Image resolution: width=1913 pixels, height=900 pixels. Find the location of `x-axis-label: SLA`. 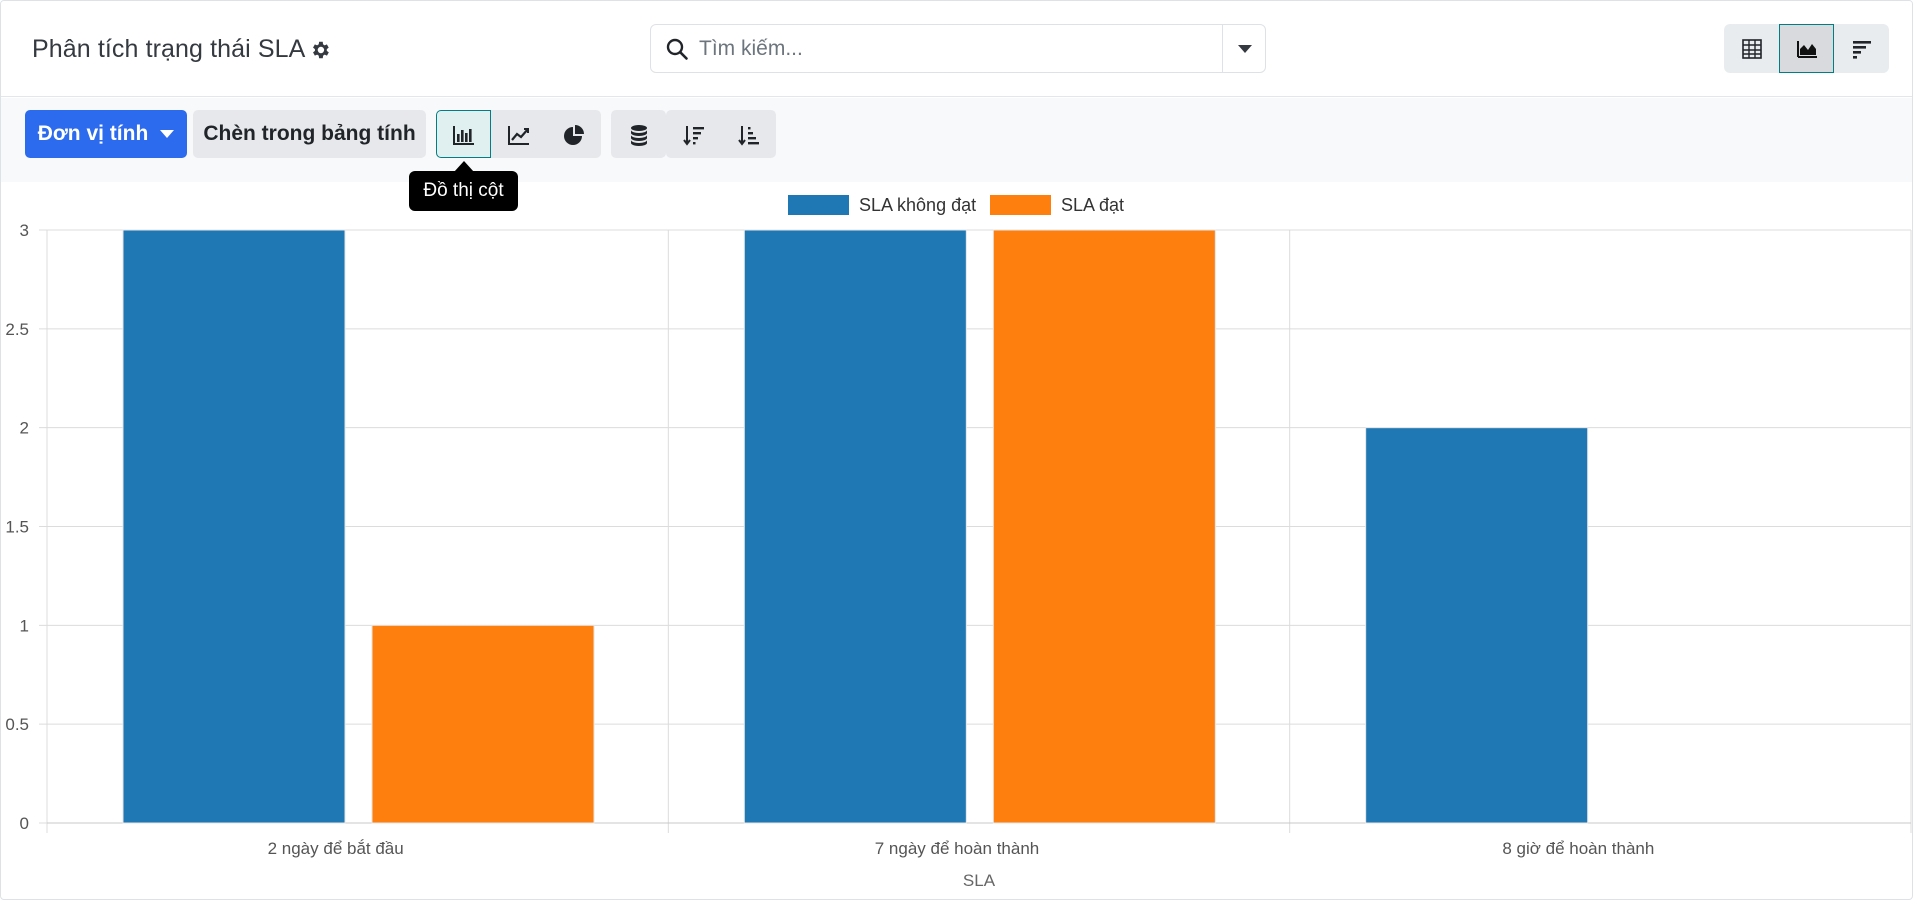

x-axis-label: SLA is located at coordinates (979, 880).